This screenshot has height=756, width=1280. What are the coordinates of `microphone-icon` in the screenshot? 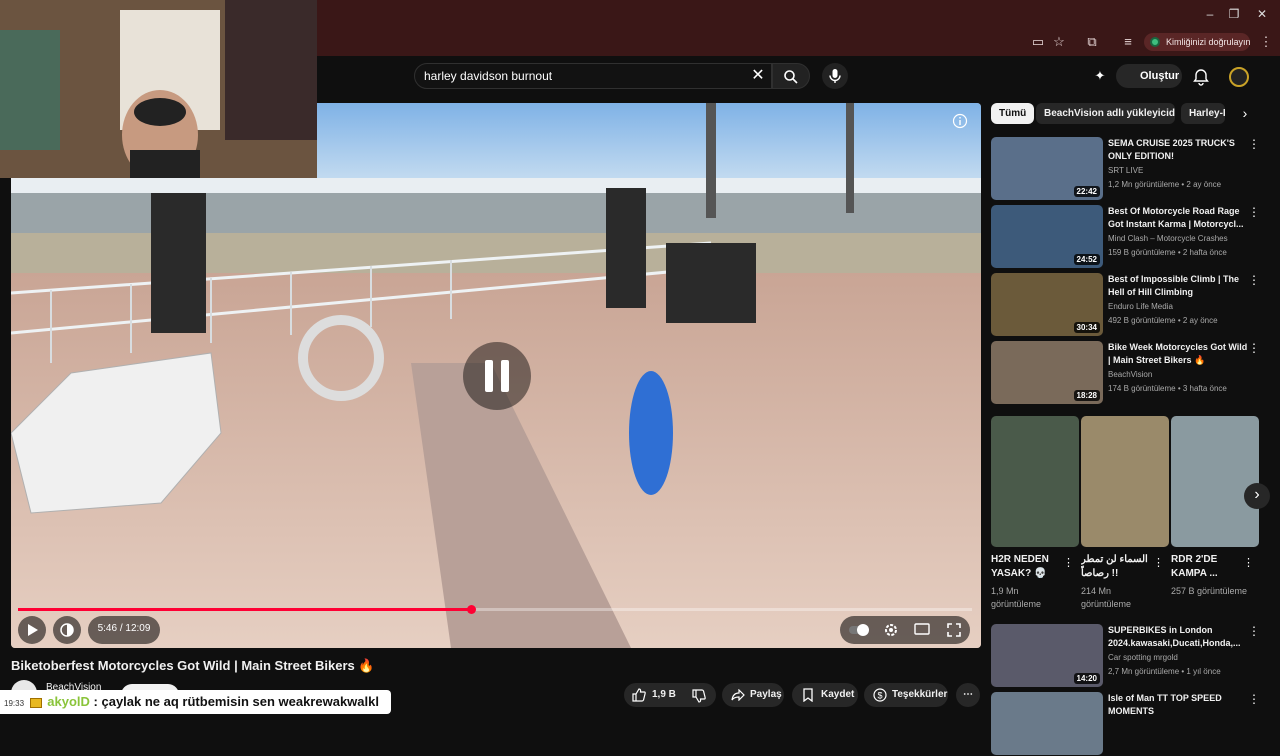 It's located at (835, 76).